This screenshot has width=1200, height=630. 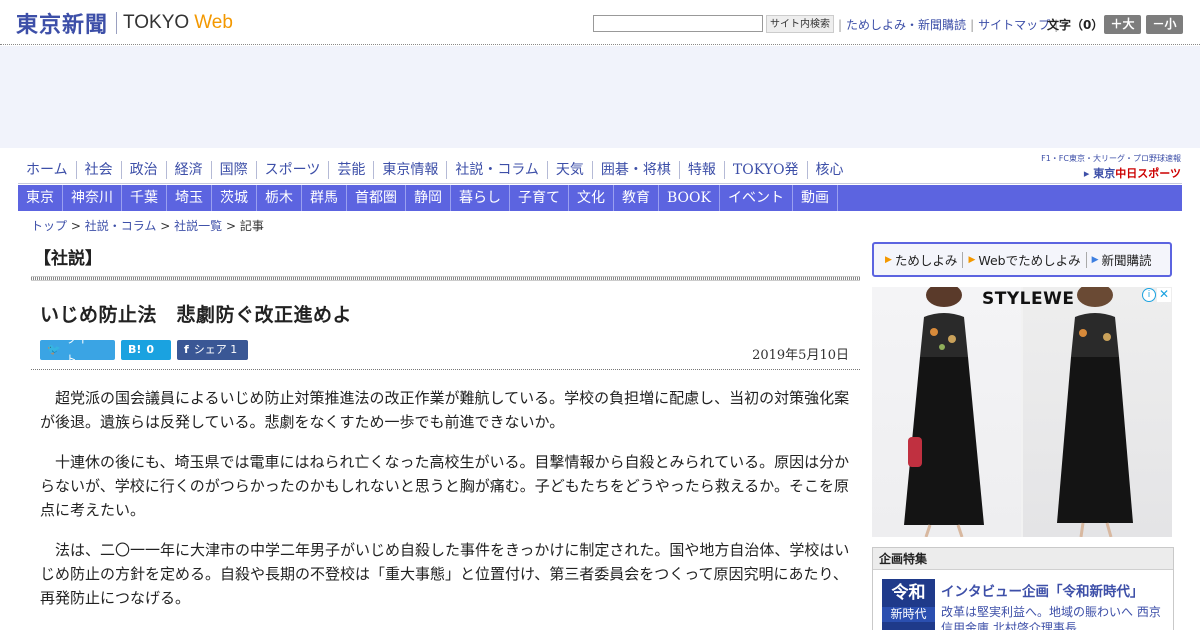 What do you see at coordinates (829, 170) in the screenshot?
I see `nav-kakushin: 核心` at bounding box center [829, 170].